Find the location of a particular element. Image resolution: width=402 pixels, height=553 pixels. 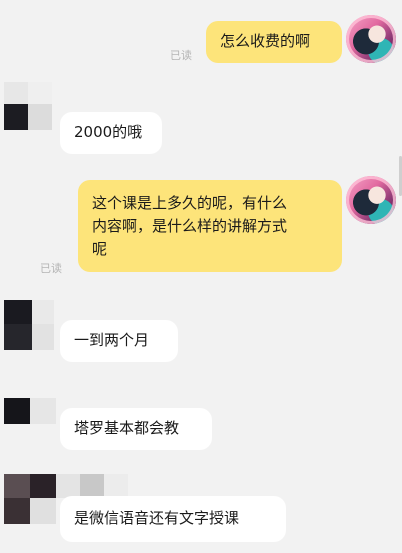

message-text: 一到两个月 is located at coordinates (112, 340).